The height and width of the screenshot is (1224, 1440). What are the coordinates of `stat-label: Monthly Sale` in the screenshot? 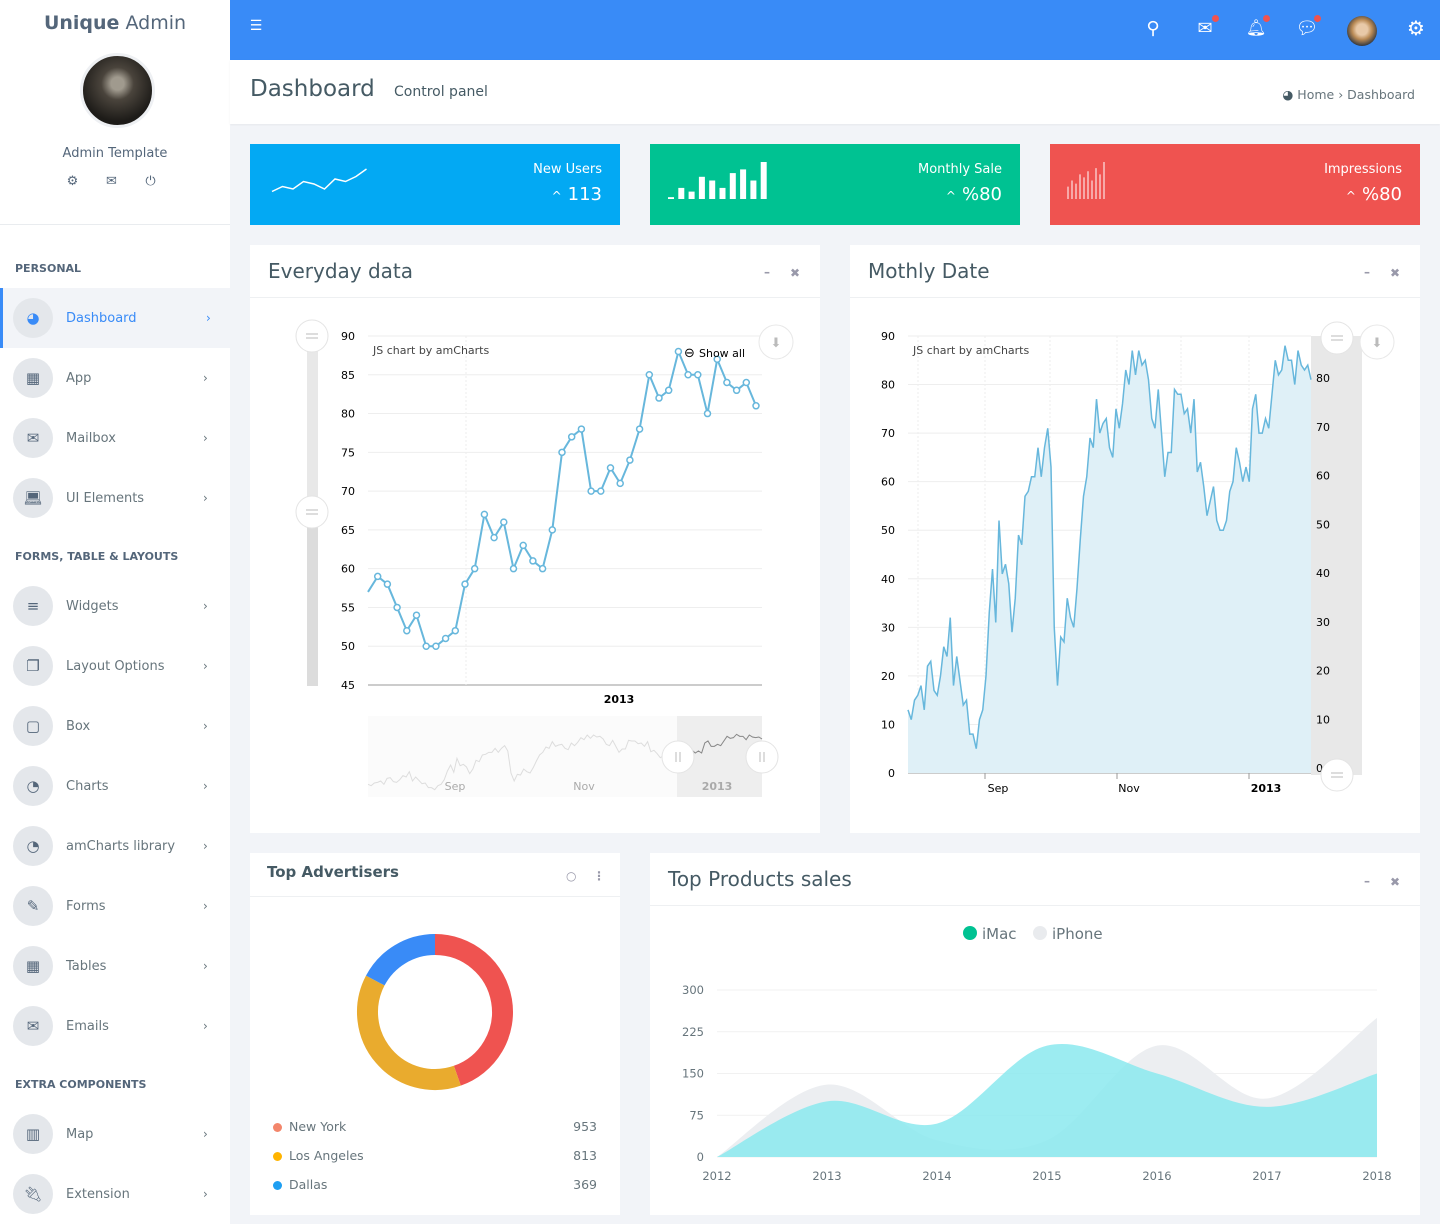 It's located at (959, 169).